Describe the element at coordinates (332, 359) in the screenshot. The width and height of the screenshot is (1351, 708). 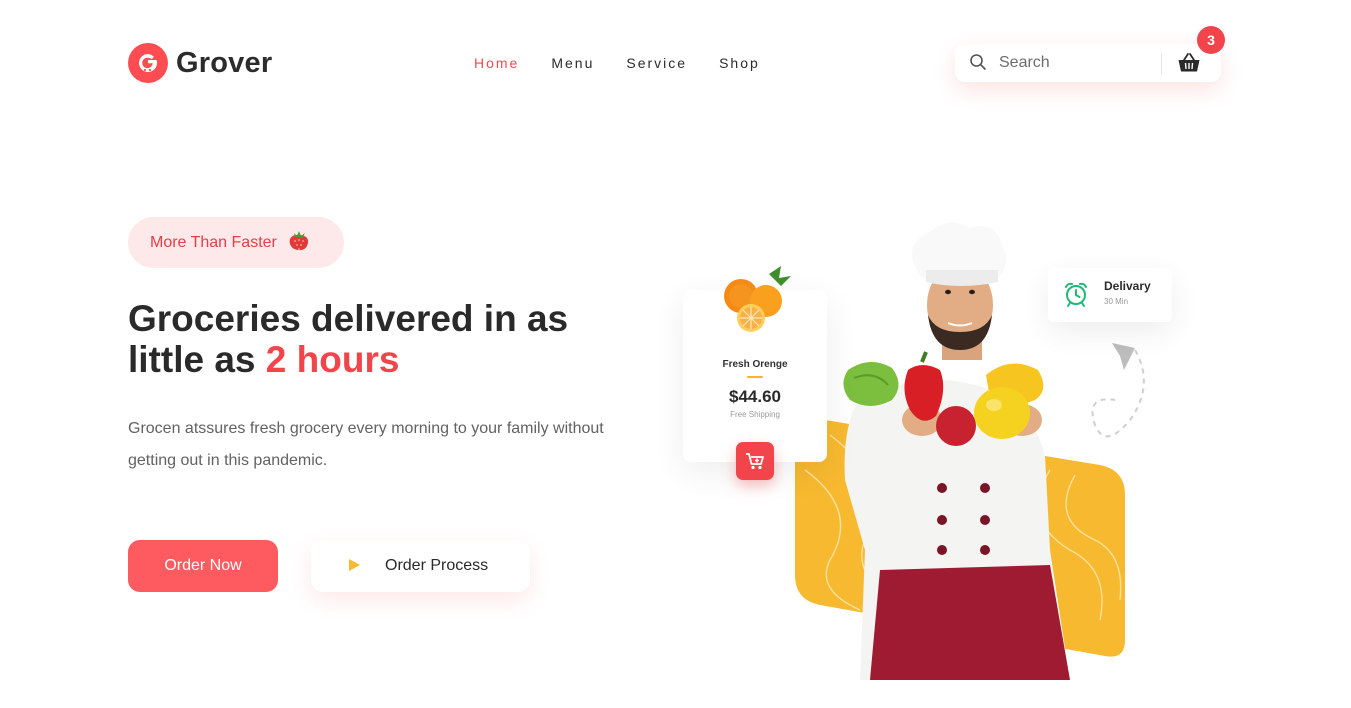
I see `hero-headline-highlight: 2 hours` at that location.